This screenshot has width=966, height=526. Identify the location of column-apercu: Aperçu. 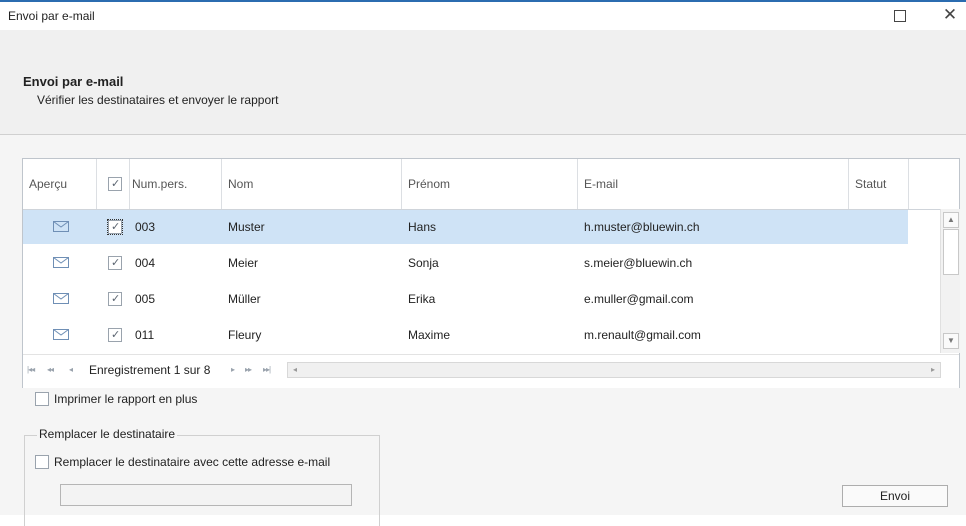
(60, 184).